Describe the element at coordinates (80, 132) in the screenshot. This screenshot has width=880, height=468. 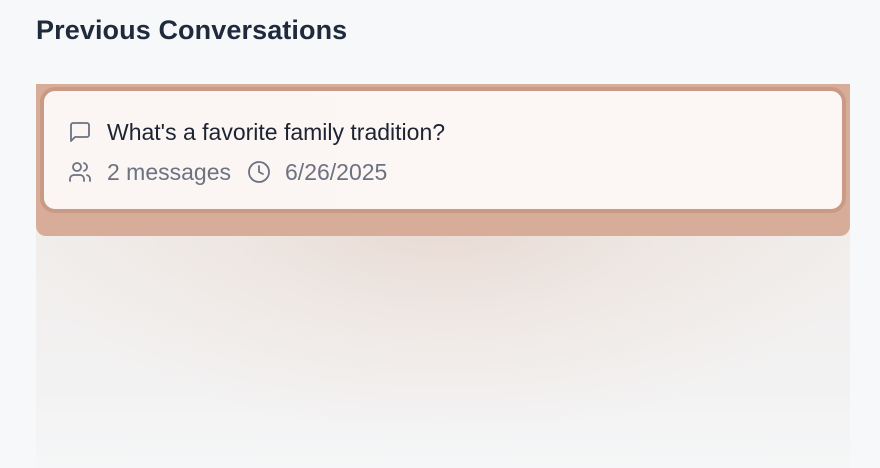
I see `message-square-icon` at that location.